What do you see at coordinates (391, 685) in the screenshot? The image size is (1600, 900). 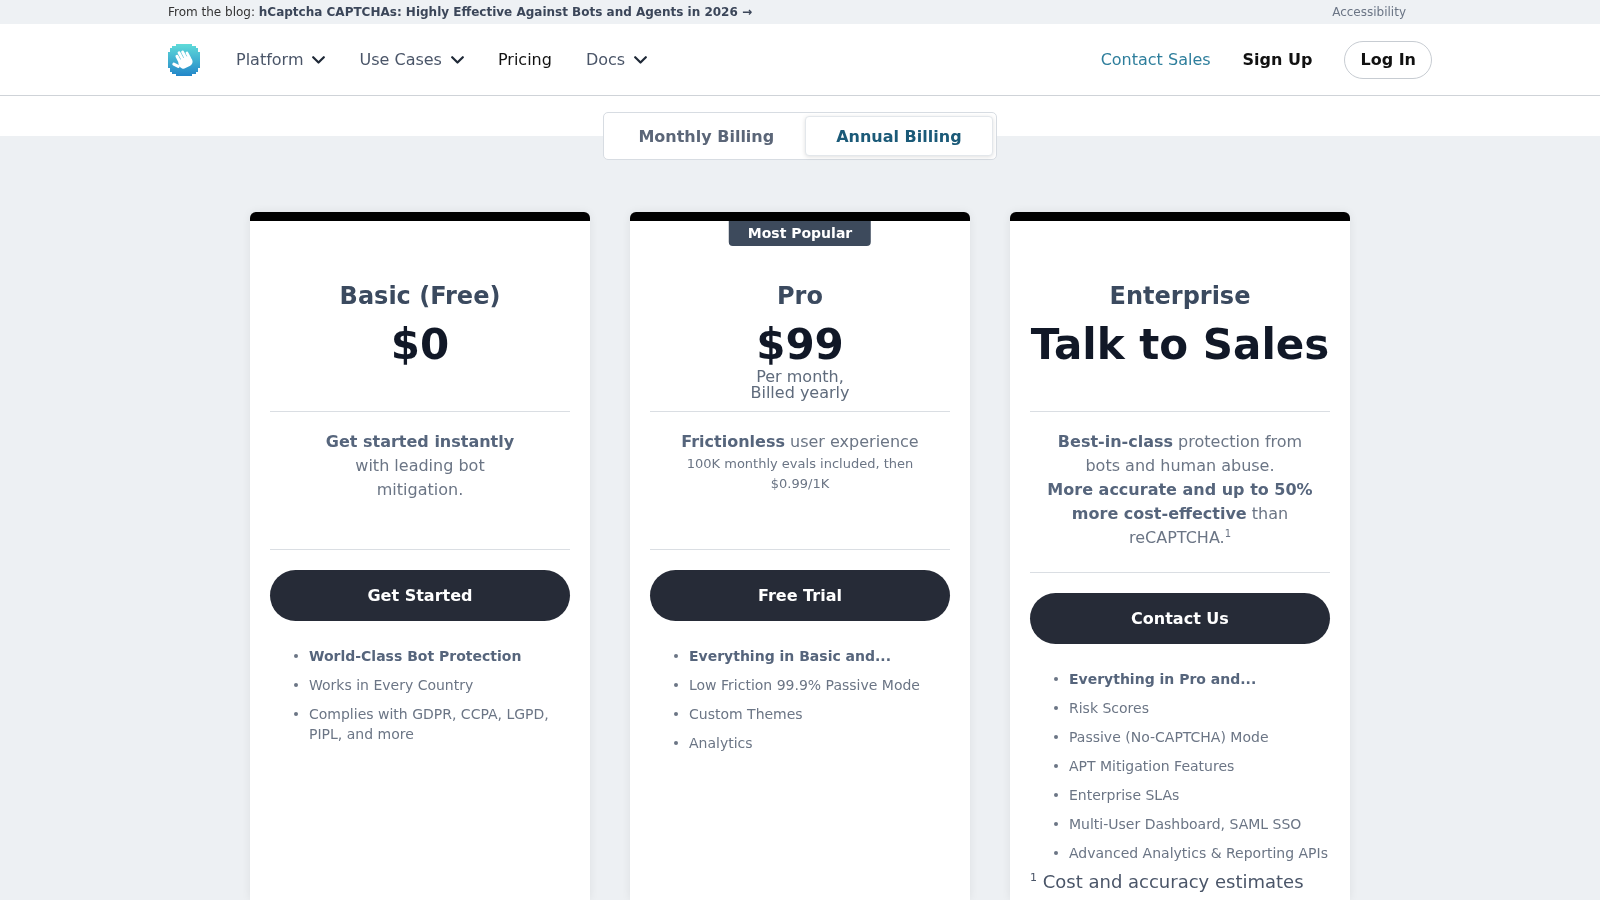 I see `feature-text: Works in Every Country` at bounding box center [391, 685].